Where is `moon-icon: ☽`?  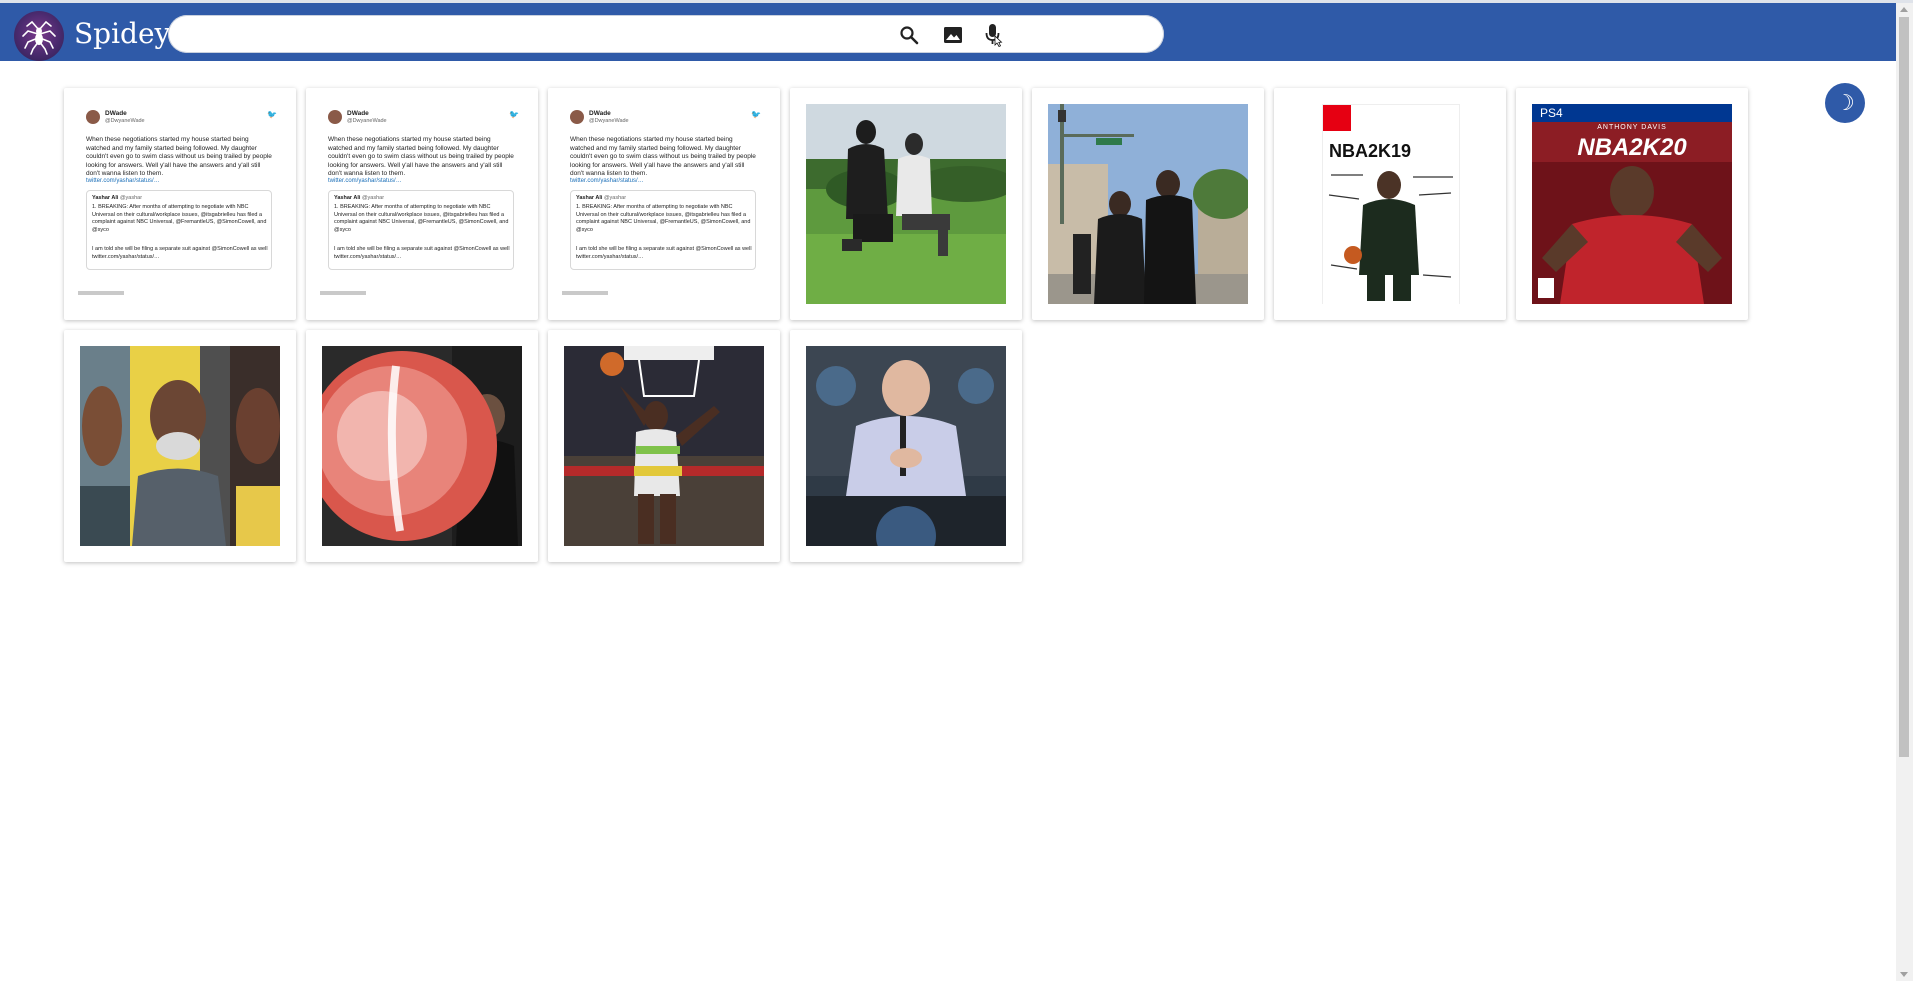
moon-icon: ☽ is located at coordinates (1845, 103).